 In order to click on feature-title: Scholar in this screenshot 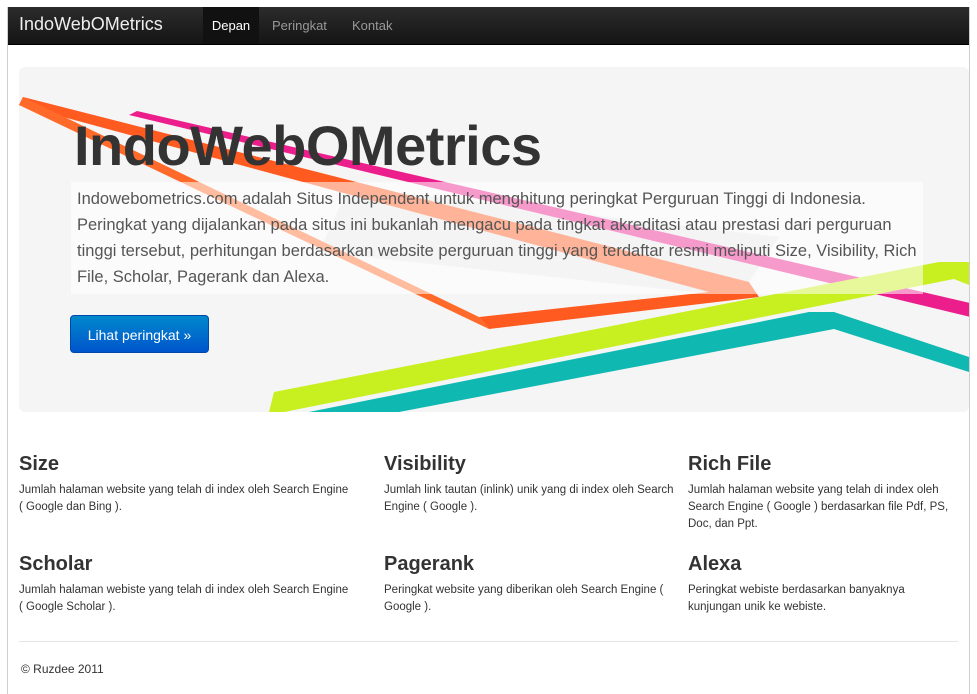, I will do `click(56, 564)`.